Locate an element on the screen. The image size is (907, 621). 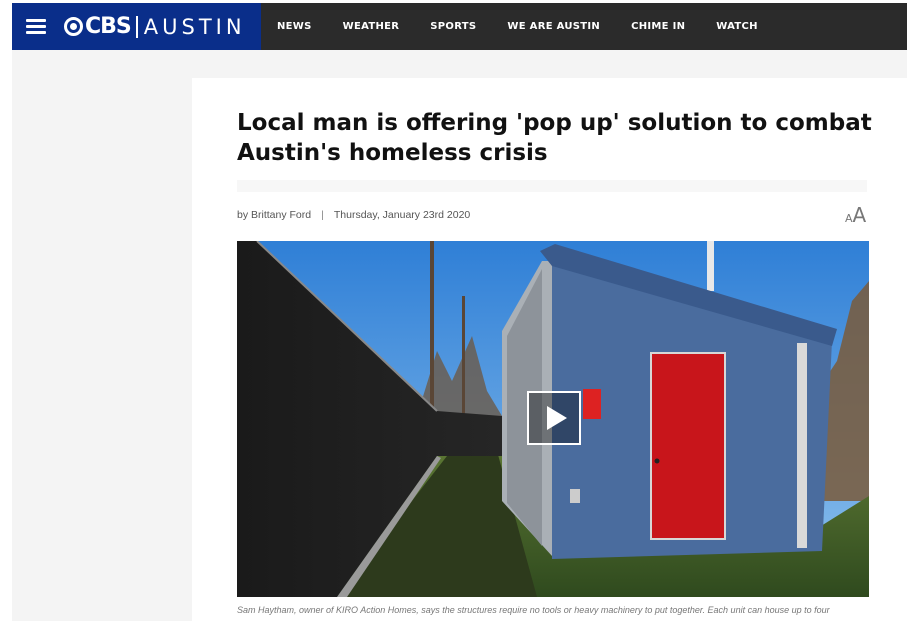
publish-date: Thursday, January 23rd 2020 is located at coordinates (402, 215).